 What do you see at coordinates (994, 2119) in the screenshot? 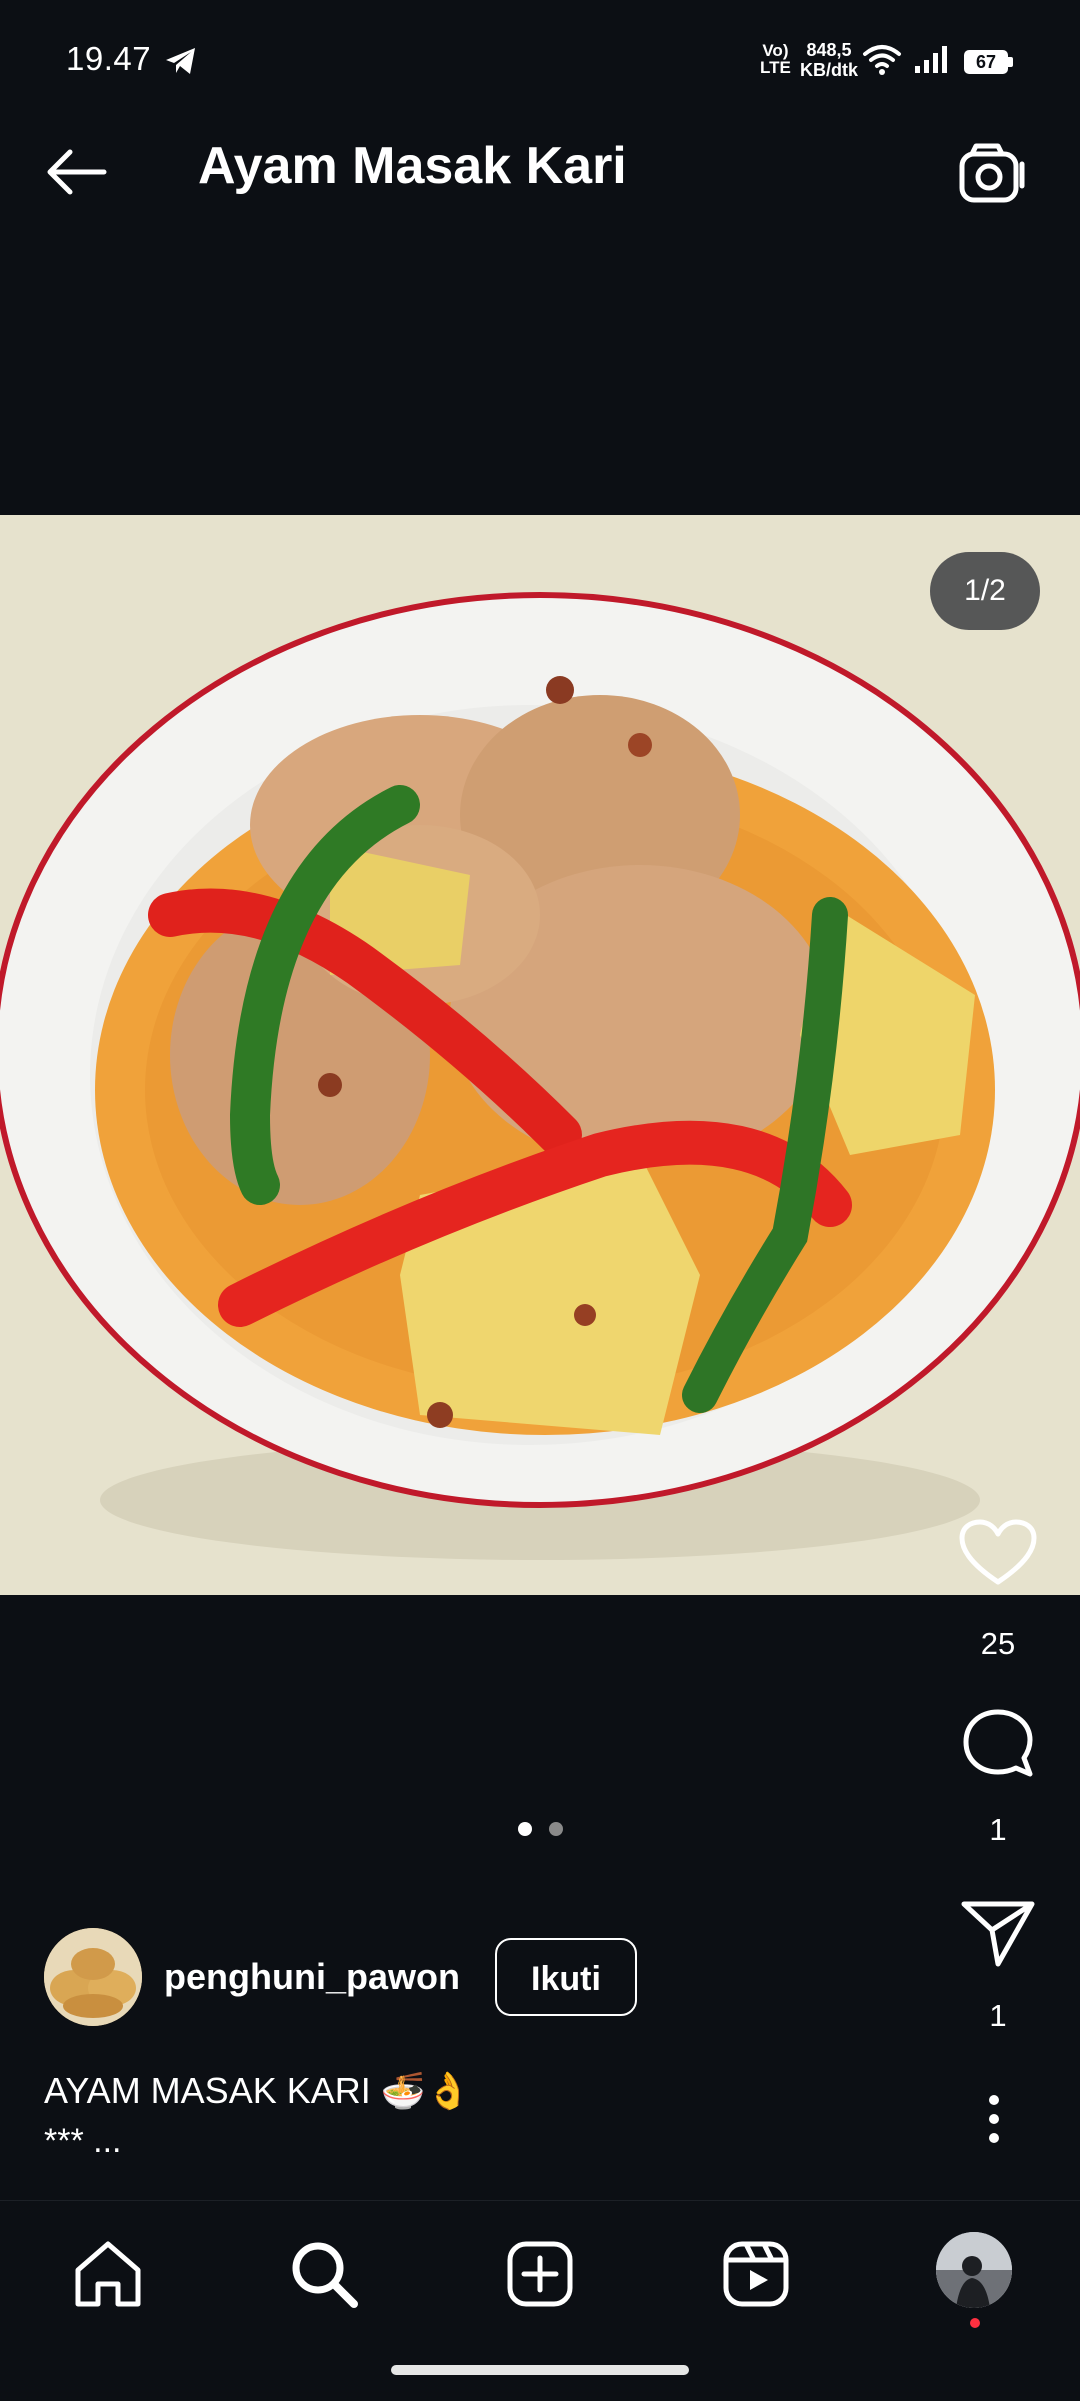
I see `more-icon` at bounding box center [994, 2119].